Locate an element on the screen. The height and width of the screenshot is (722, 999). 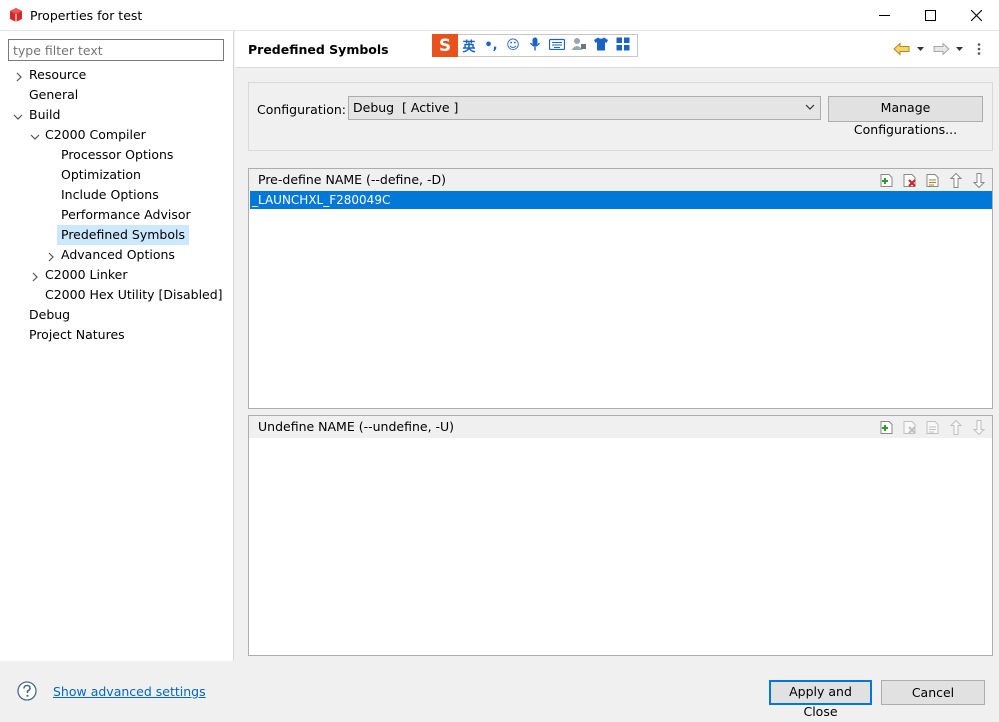
ime-toolbar: S 英 •, ☺ is located at coordinates (535, 45).